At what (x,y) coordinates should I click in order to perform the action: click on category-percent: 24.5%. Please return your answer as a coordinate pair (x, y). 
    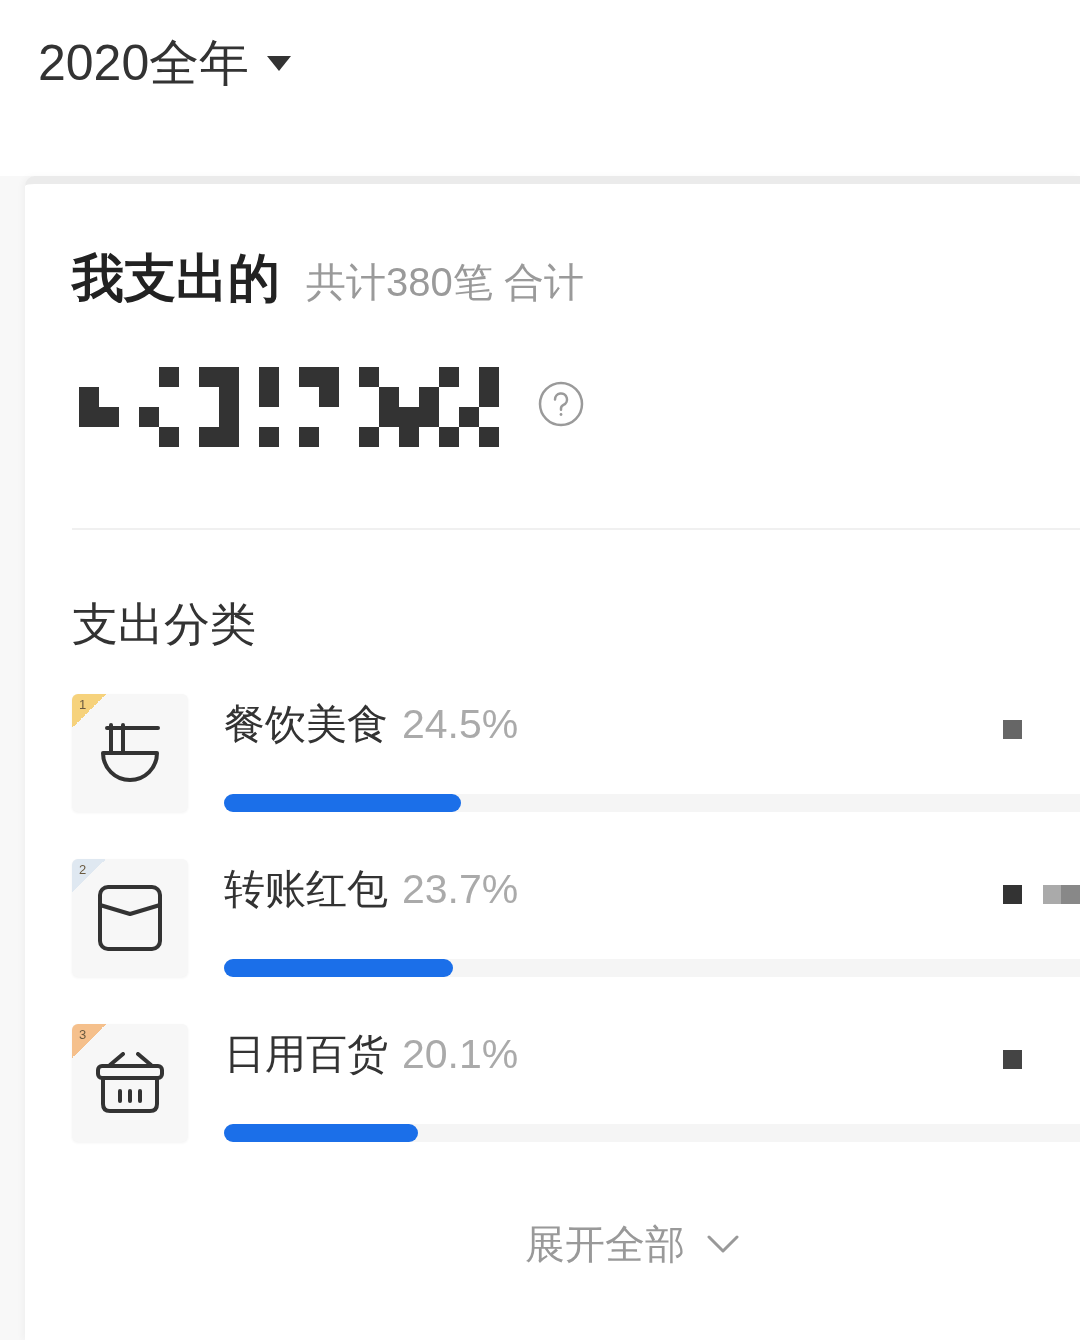
    Looking at the image, I should click on (460, 724).